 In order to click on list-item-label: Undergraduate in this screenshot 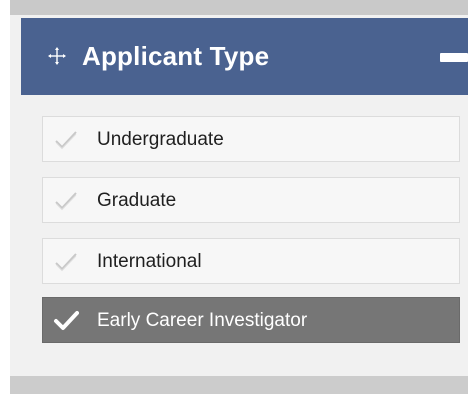, I will do `click(160, 139)`.